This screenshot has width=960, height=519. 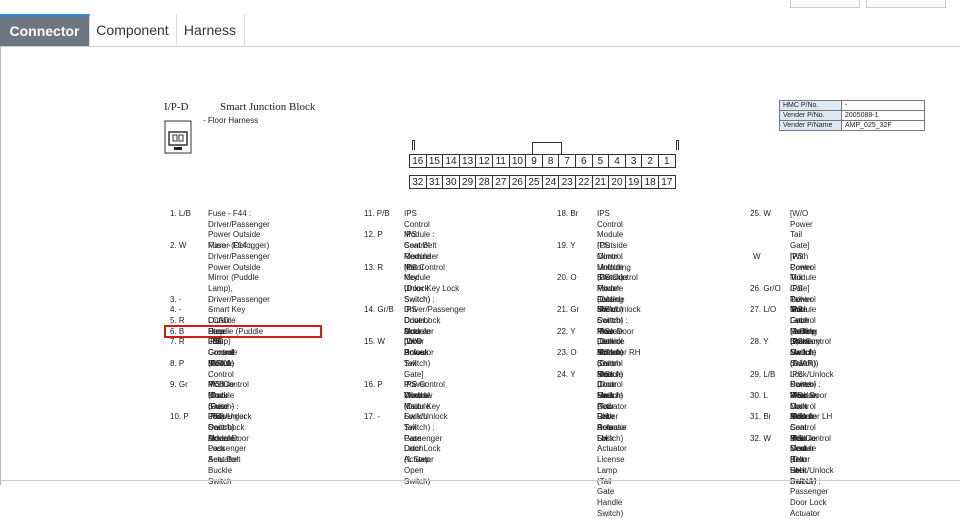 I want to click on tab-connector: Connector, so click(x=45, y=30).